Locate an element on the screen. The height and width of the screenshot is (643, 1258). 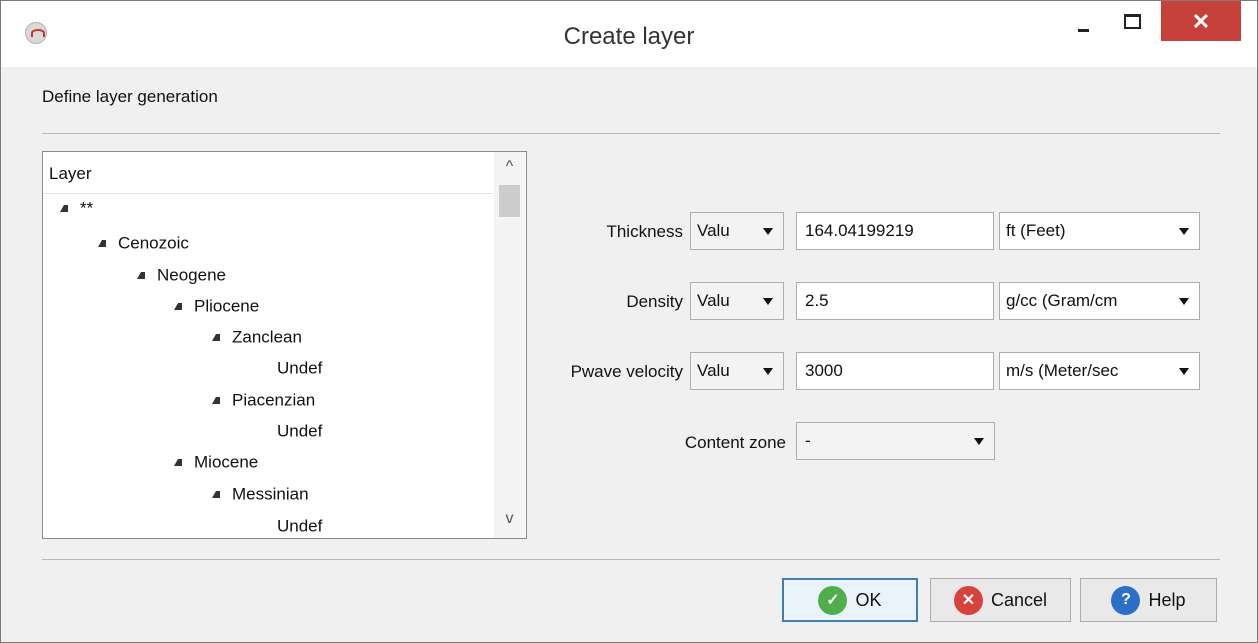
tree-node-miocene: Miocene is located at coordinates (216, 467).